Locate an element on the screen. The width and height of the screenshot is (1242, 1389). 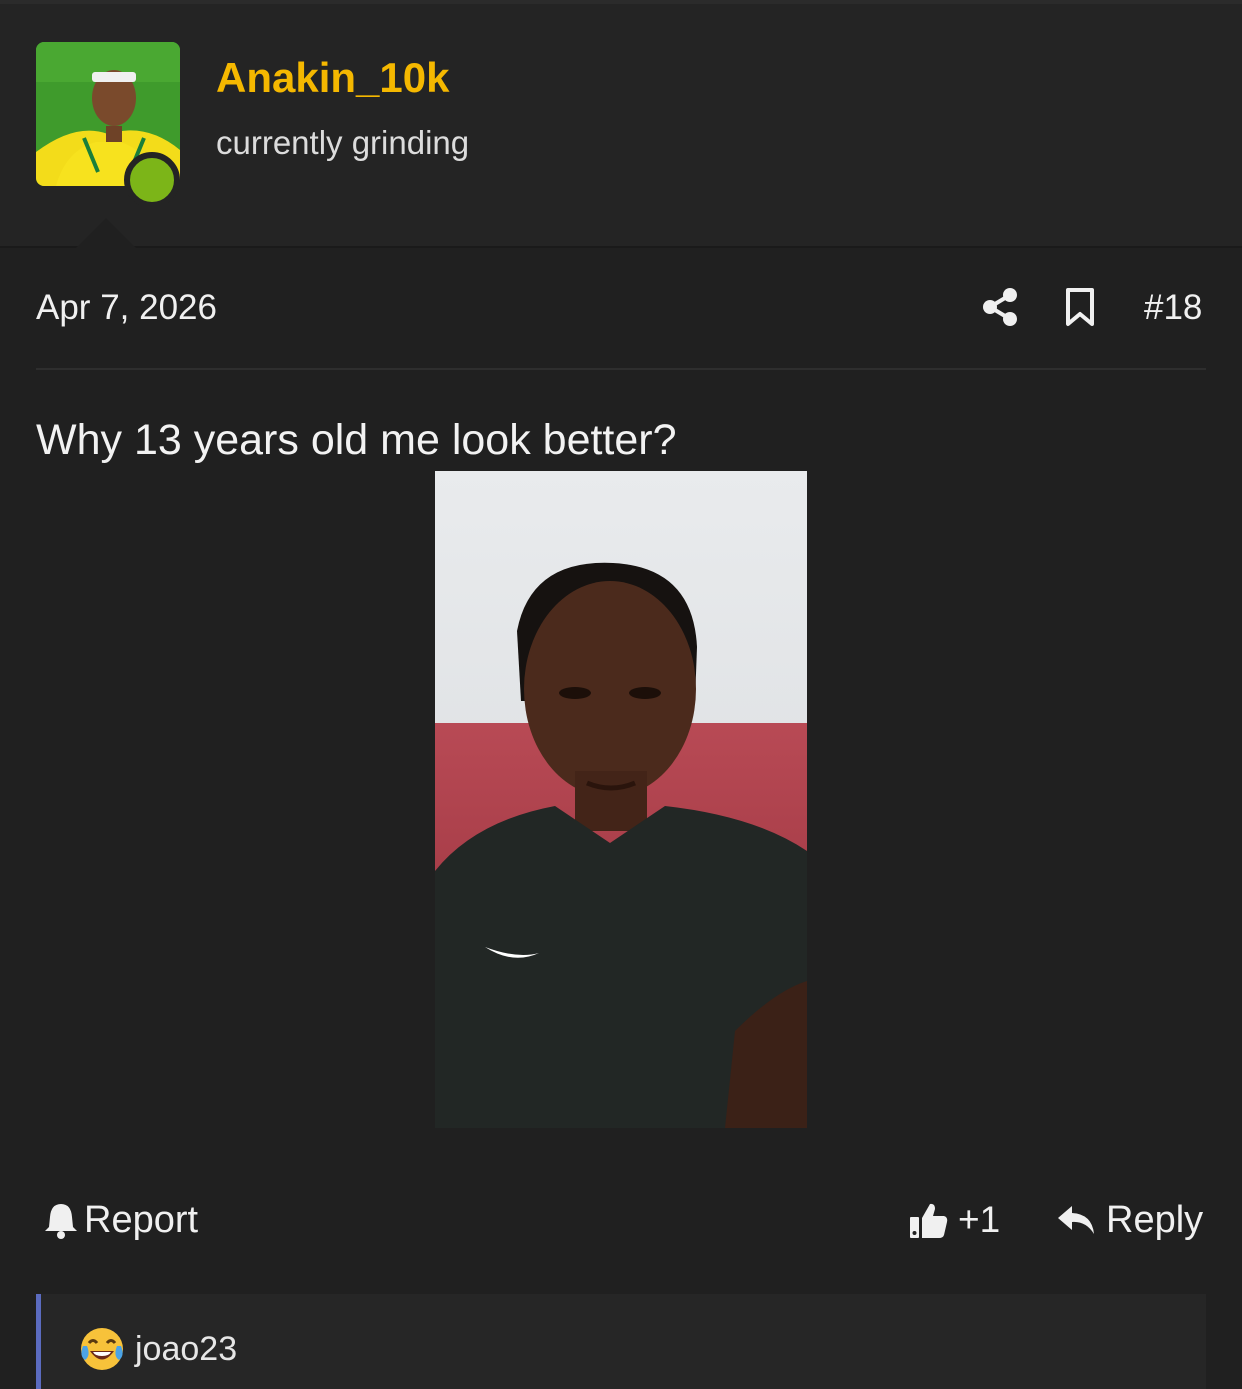
like-count: +1 is located at coordinates (979, 1219).